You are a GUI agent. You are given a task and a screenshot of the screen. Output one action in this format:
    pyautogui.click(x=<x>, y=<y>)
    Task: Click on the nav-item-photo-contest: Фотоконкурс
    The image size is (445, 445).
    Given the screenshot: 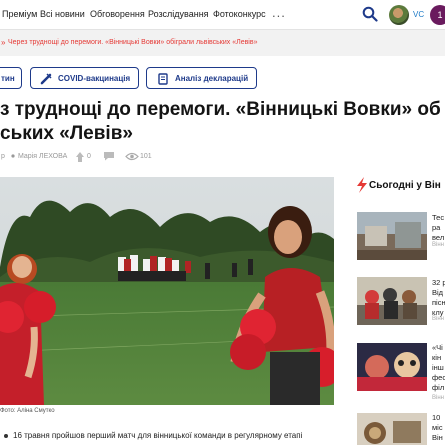 What is the action you would take?
    pyautogui.click(x=239, y=14)
    